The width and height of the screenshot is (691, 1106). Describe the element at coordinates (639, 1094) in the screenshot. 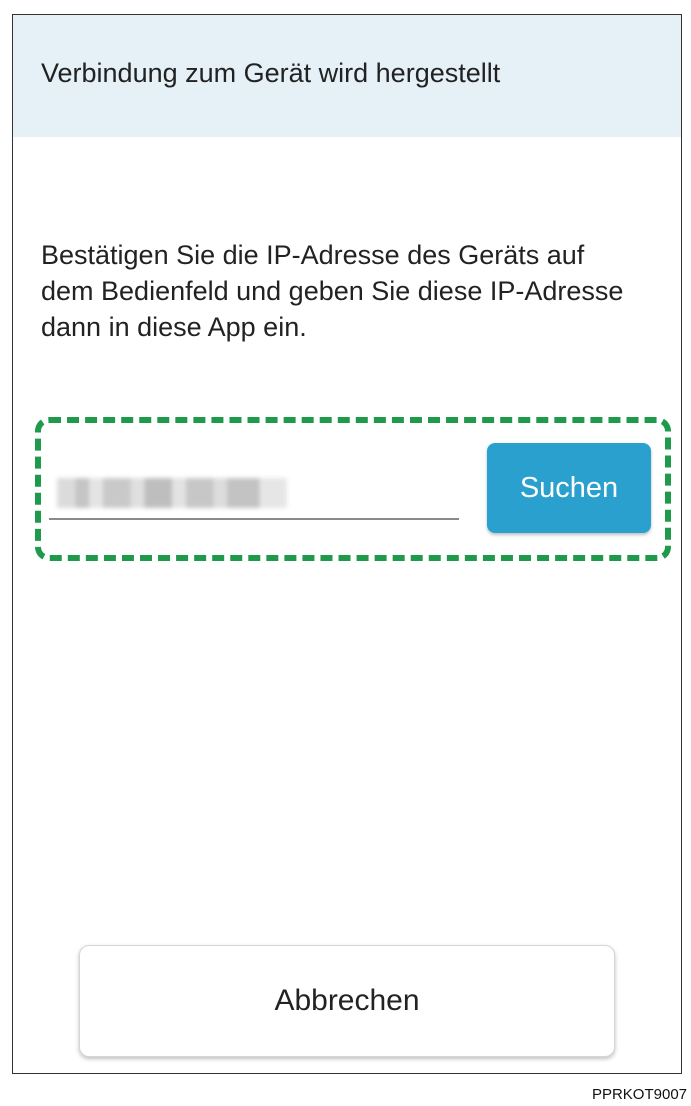

I see `figure-code: PPRKOT9007` at that location.